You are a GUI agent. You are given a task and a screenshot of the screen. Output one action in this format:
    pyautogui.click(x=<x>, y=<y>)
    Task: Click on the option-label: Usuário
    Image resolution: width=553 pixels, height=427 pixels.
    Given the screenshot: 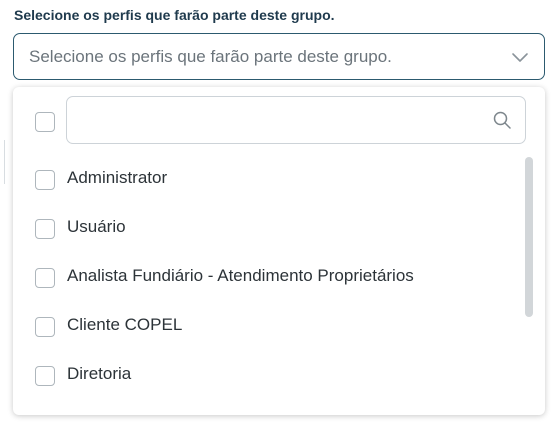 What is the action you would take?
    pyautogui.click(x=96, y=226)
    